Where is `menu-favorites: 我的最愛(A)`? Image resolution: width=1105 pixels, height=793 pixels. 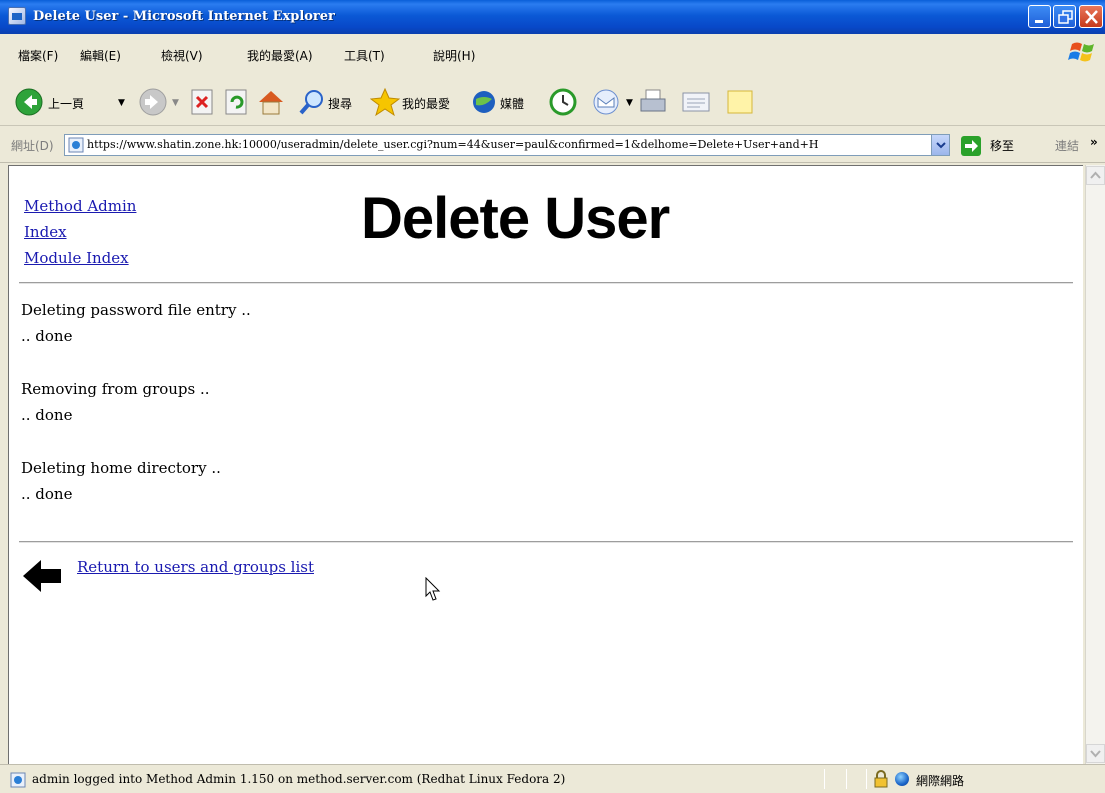
menu-favorites: 我的最愛(A) is located at coordinates (280, 55).